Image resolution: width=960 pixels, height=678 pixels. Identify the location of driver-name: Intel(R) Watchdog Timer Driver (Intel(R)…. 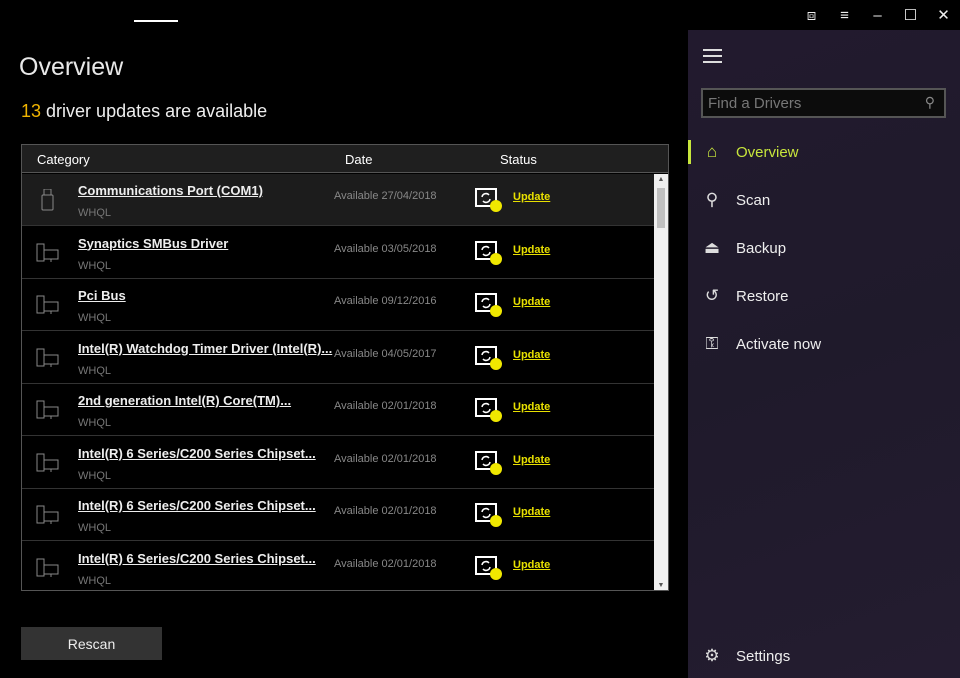
(205, 348).